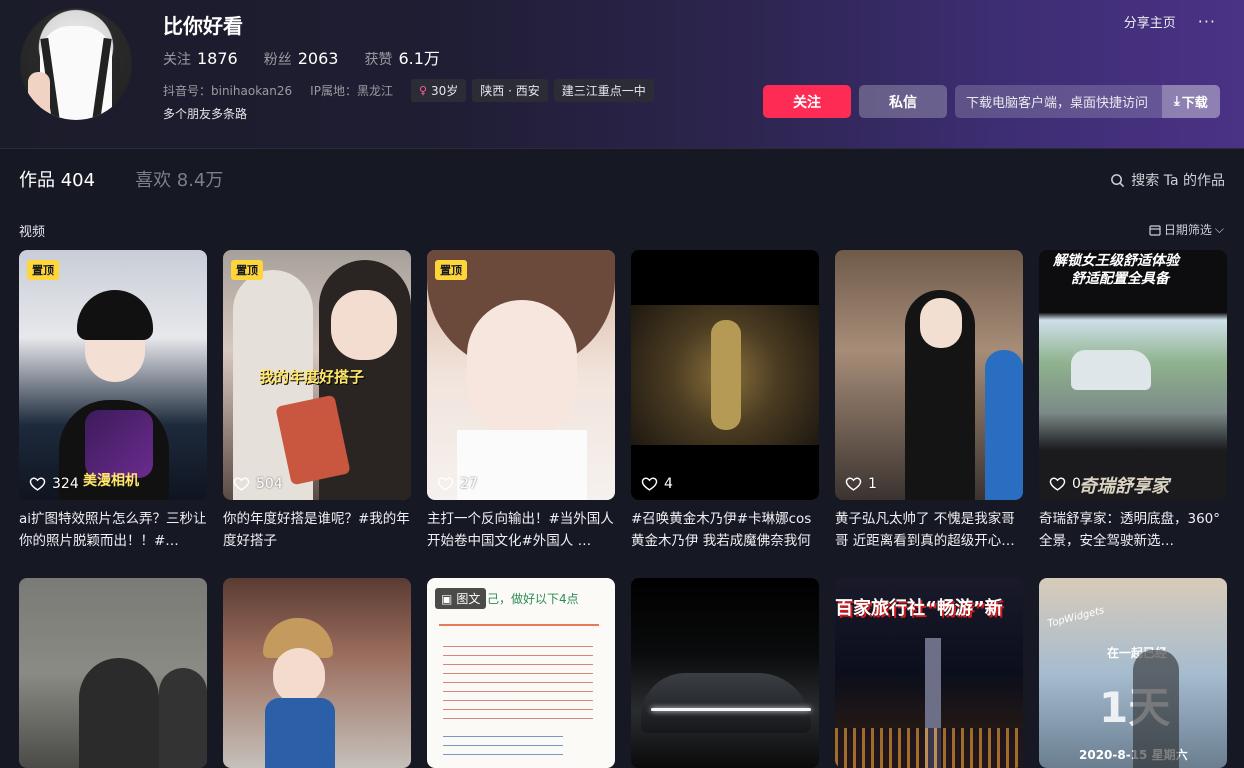 The image size is (1244, 768). I want to click on school-tag: 建三江重点一中, so click(603, 90).